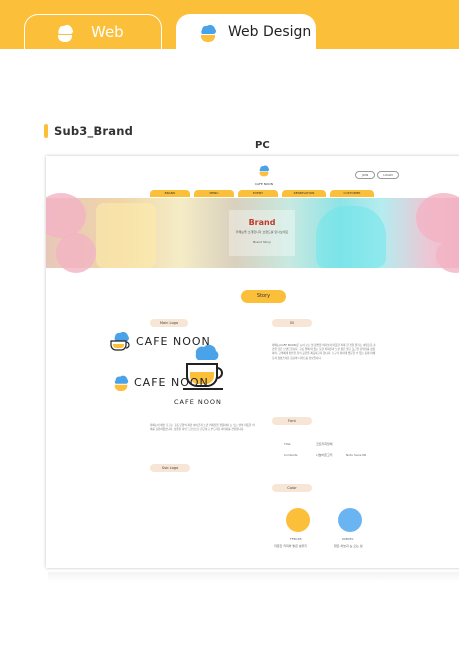 The width and height of the screenshot is (459, 646). Describe the element at coordinates (291, 455) in the screenshot. I see `font-contents-key: Contents` at that location.